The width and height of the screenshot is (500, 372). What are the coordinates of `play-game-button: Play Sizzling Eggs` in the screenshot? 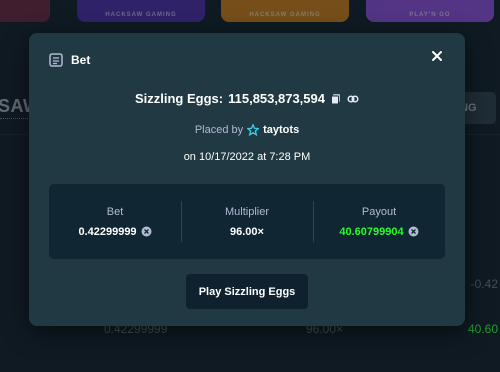 It's located at (247, 291).